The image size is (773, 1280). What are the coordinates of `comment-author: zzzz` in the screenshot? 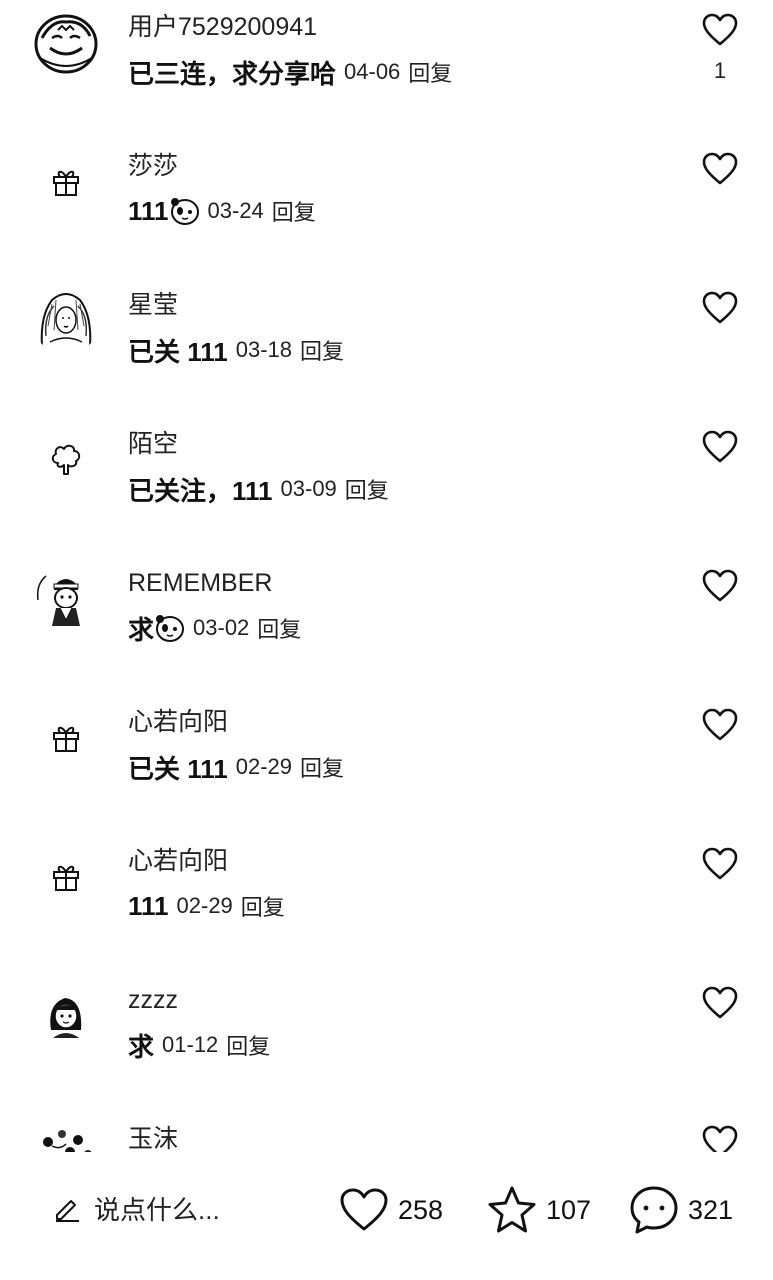 It's located at (153, 1000).